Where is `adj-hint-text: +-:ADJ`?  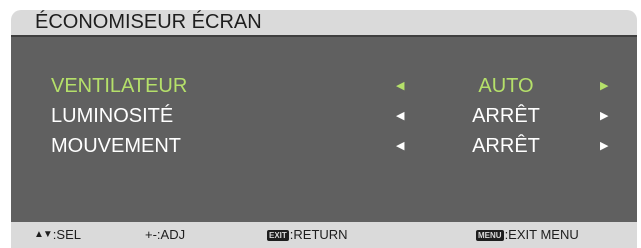
adj-hint-text: +-:ADJ is located at coordinates (165, 234).